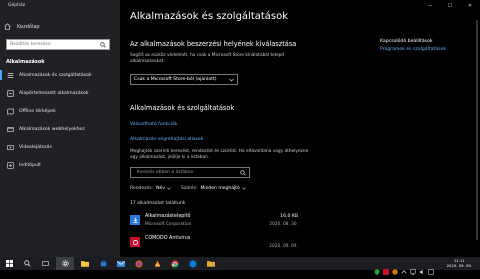 This screenshot has height=279, width=480. Describe the element at coordinates (283, 224) in the screenshot. I see `app-date: 2020. 08. 30.` at that location.